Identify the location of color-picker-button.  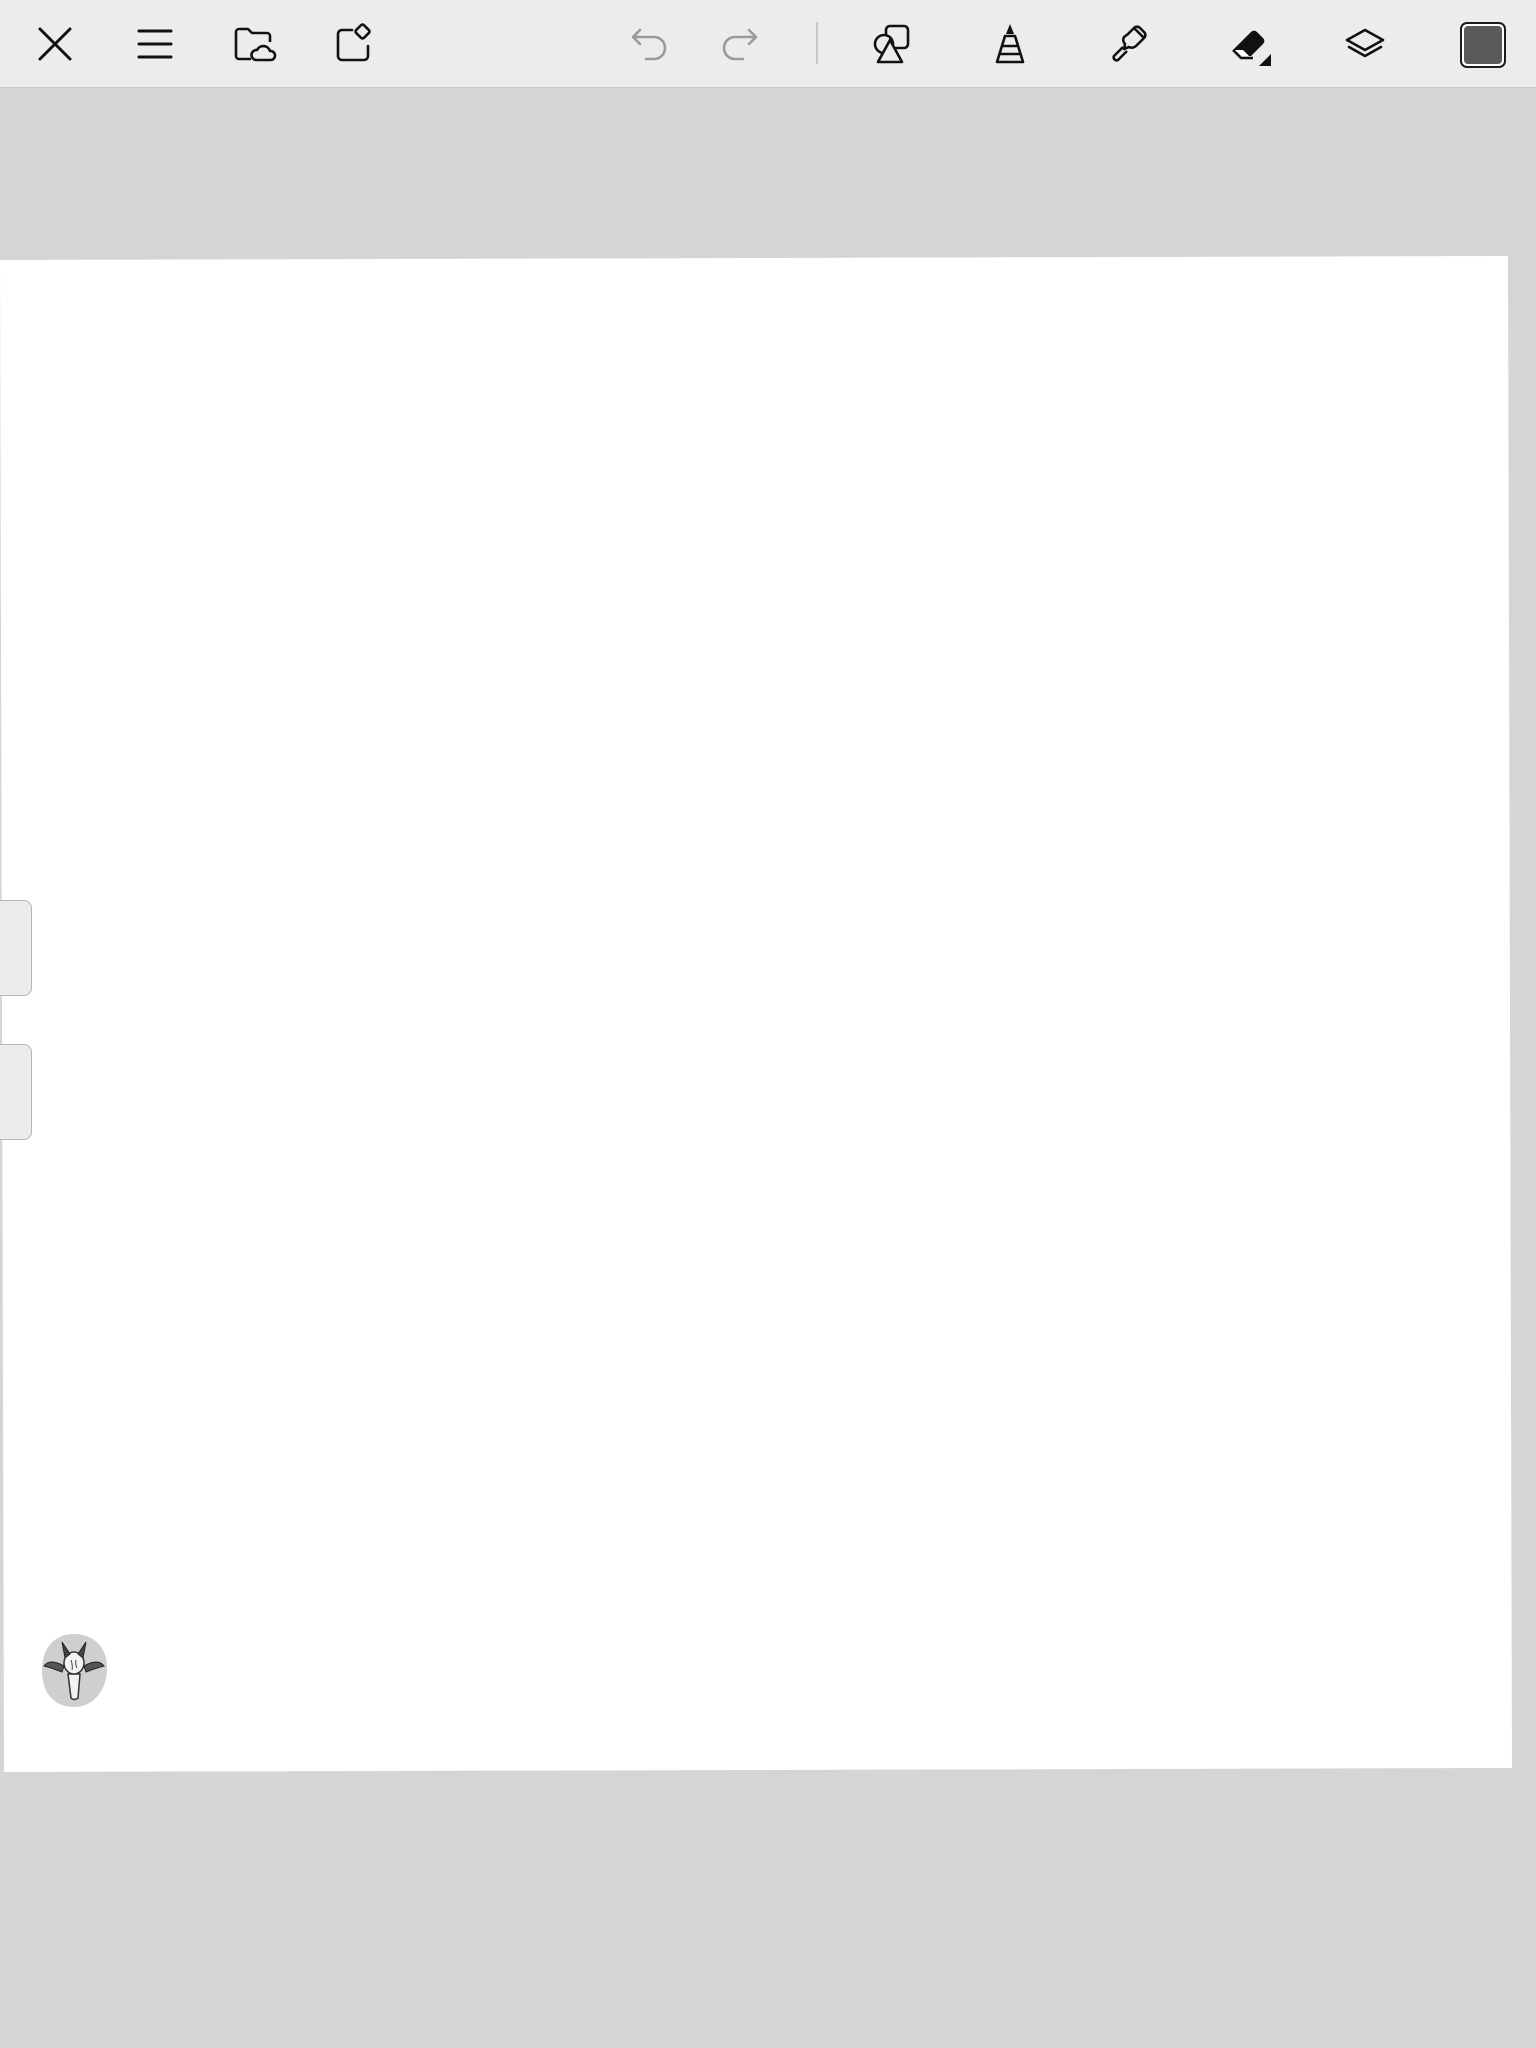
(1483, 45).